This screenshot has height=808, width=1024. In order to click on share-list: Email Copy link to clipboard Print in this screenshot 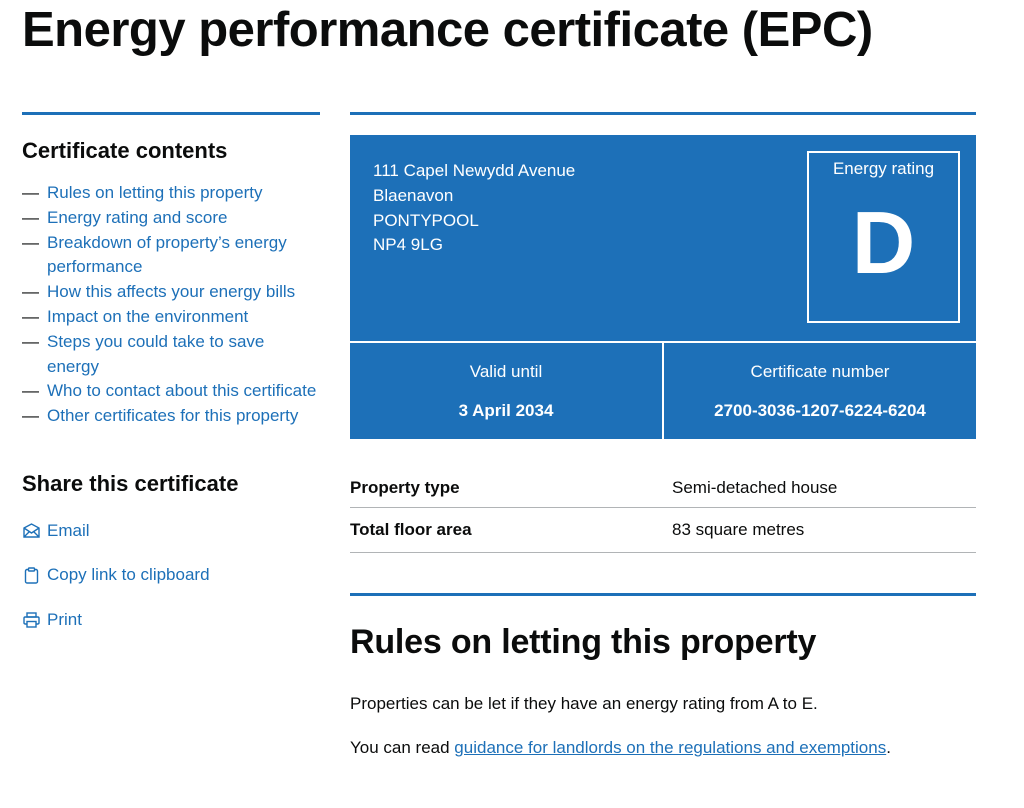, I will do `click(171, 575)`.